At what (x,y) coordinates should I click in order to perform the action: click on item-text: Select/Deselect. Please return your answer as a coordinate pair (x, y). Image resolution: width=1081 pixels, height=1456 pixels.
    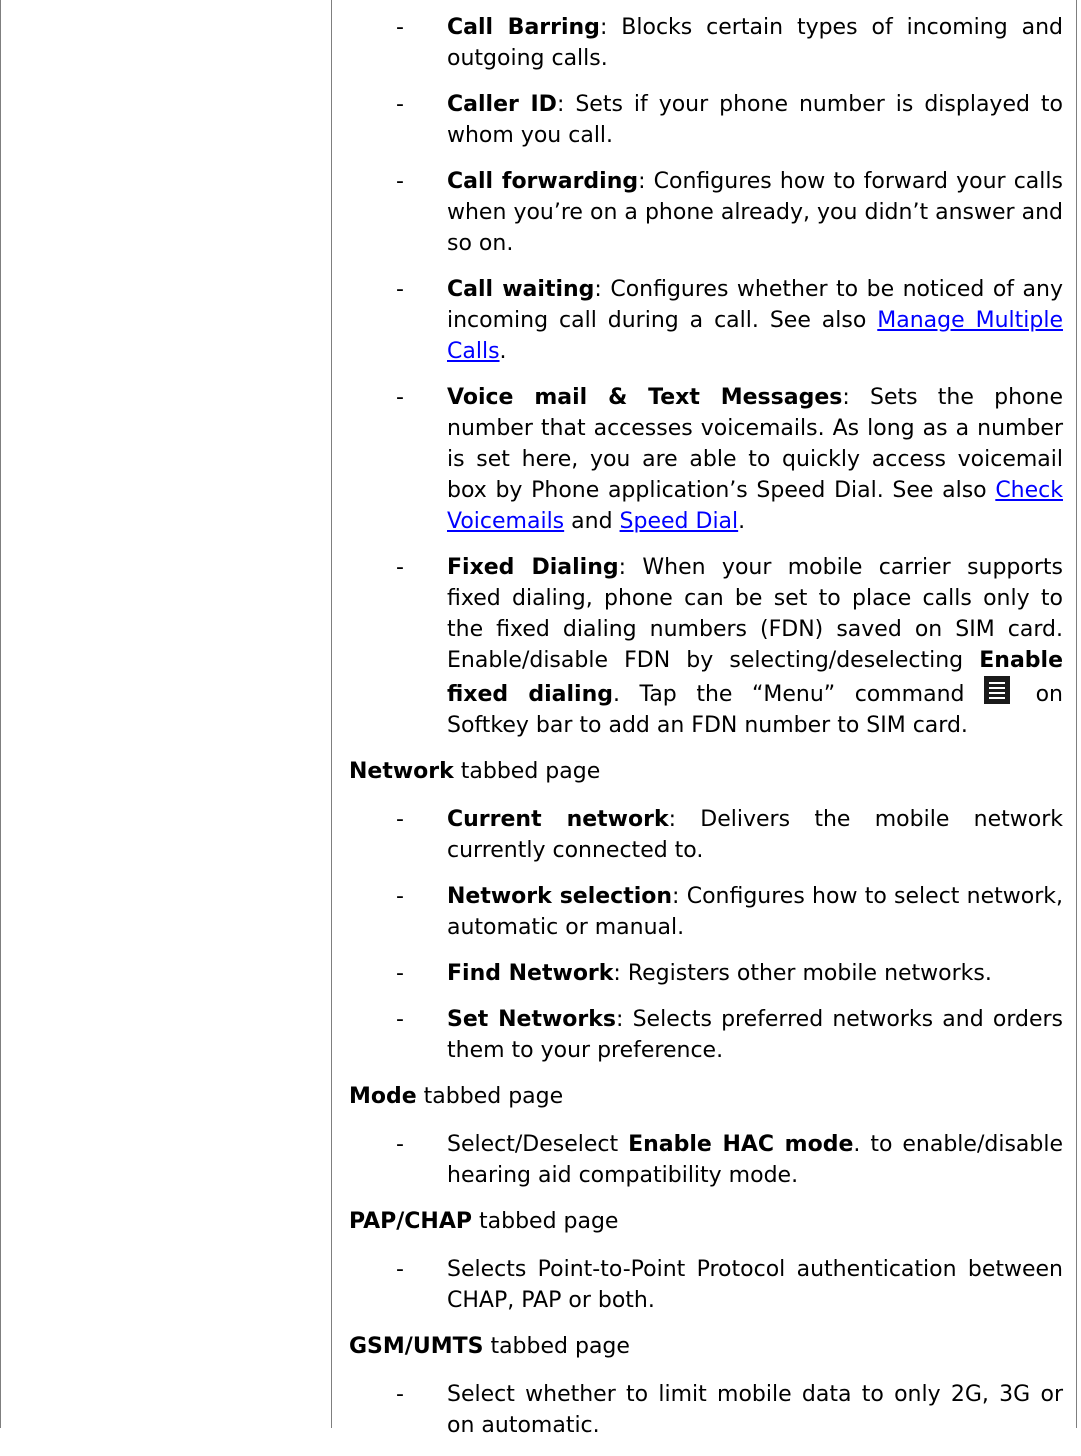
    Looking at the image, I should click on (538, 1144).